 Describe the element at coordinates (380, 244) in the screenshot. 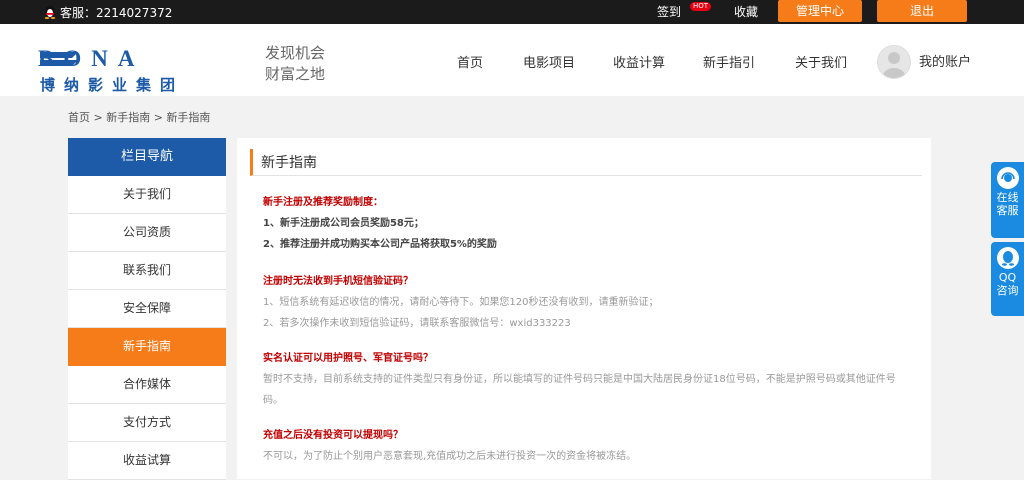

I see `faq-answer-line: 2、推荐注册并成功购买本公司产品将获取5%的奖励` at that location.